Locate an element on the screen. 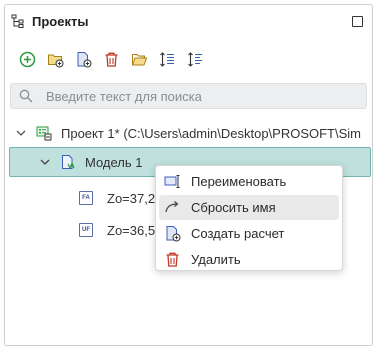  param-fa-label: Zo=37,2 is located at coordinates (131, 198).